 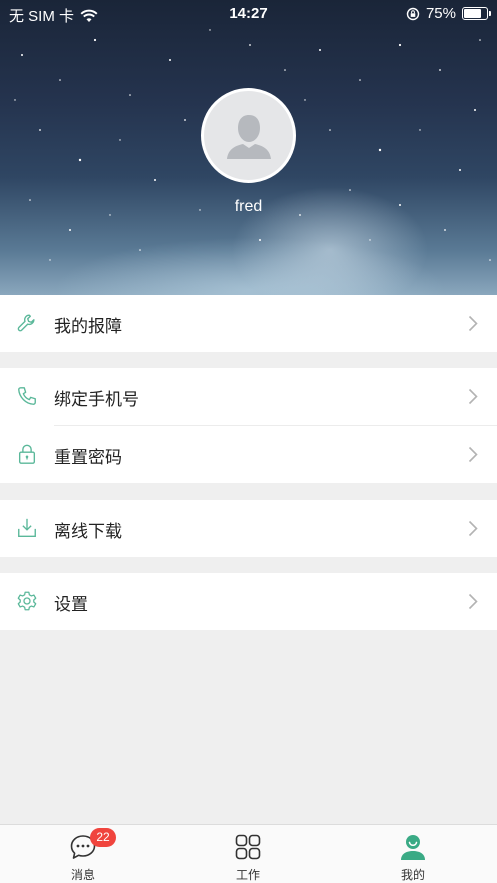 I want to click on avatar, so click(x=248, y=135).